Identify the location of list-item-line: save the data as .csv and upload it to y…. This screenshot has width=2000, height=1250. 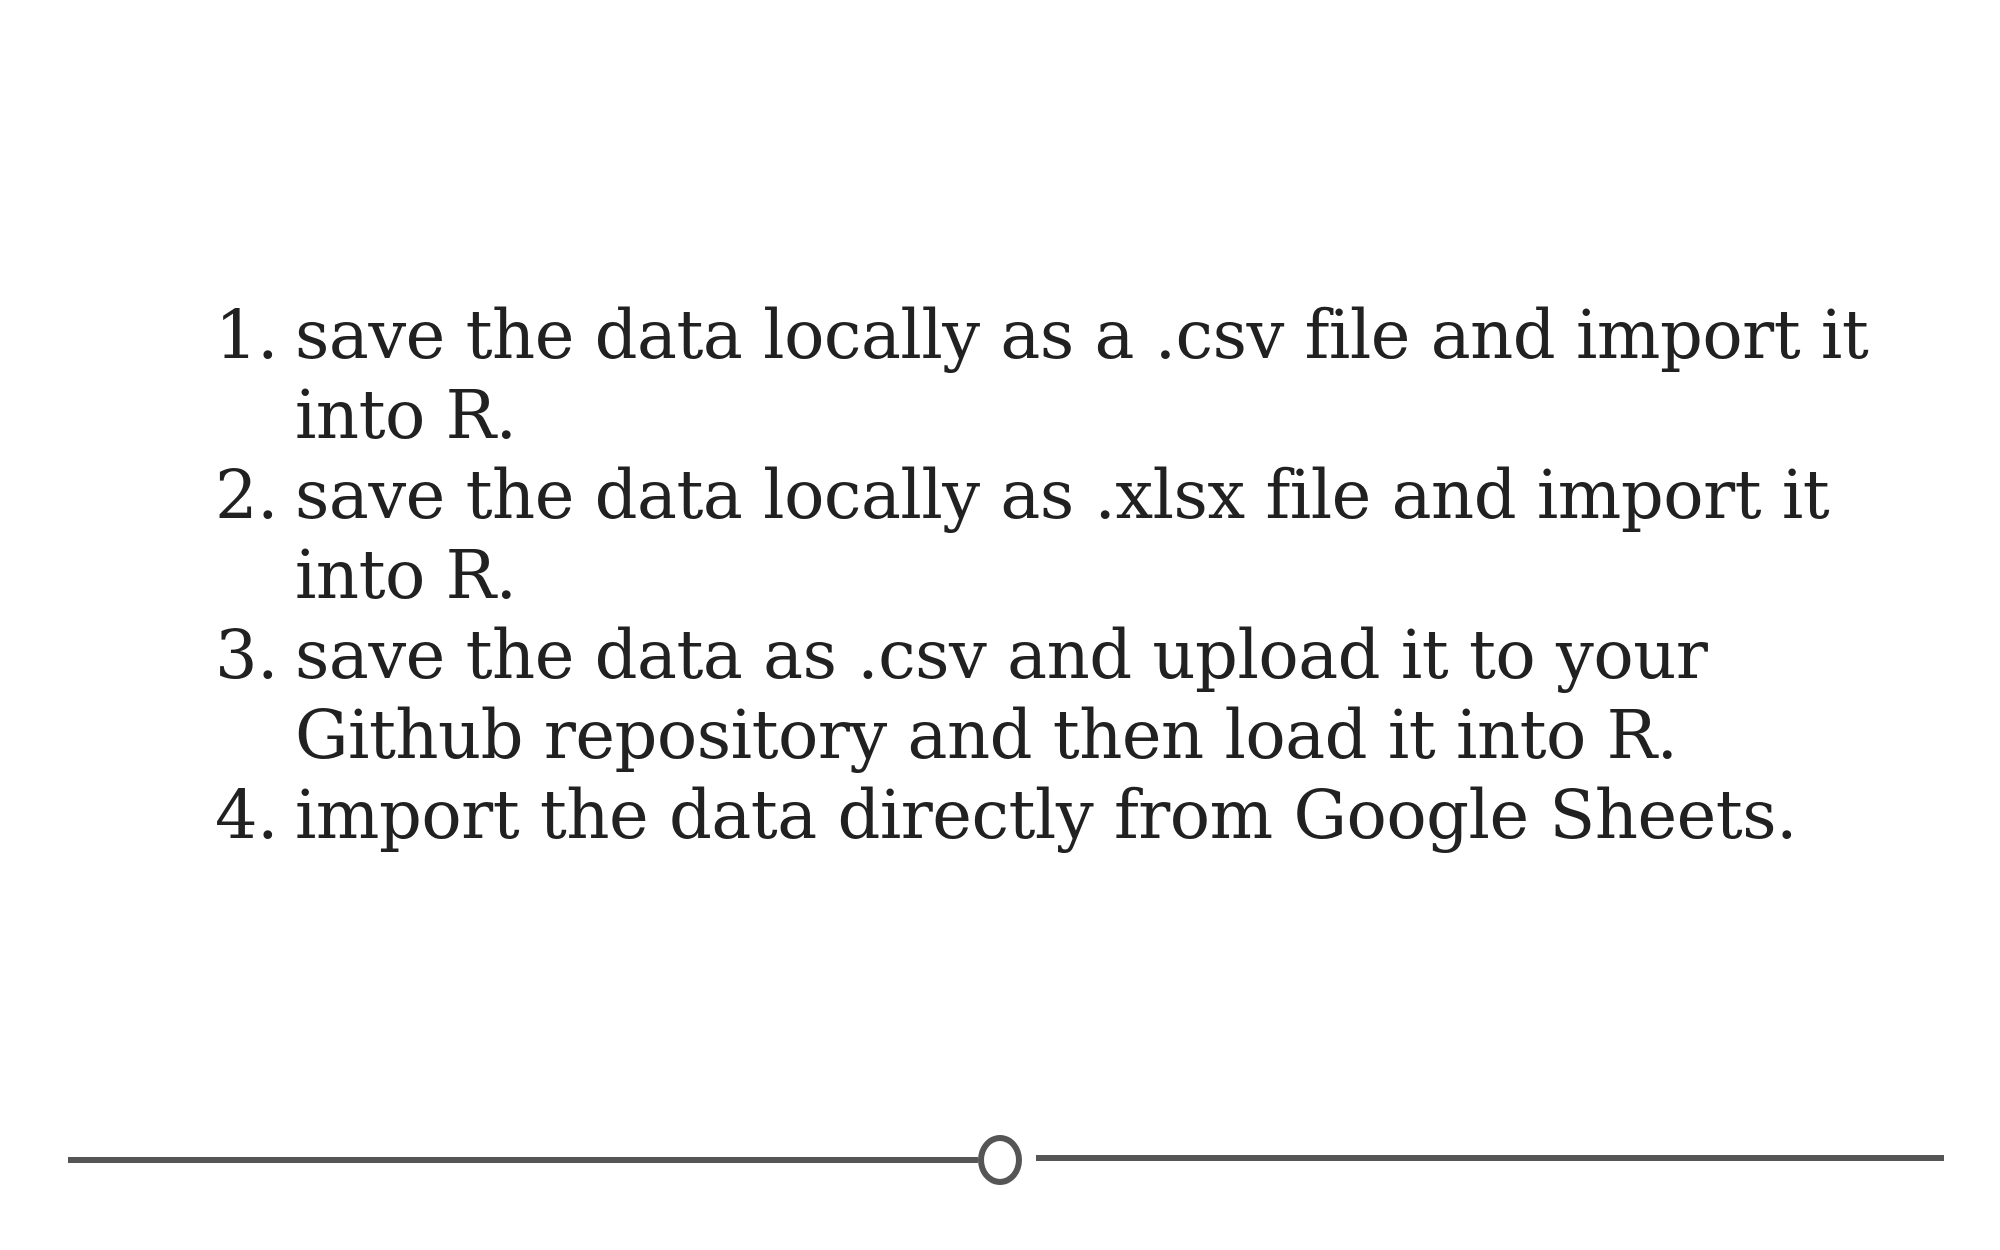
(1001, 655).